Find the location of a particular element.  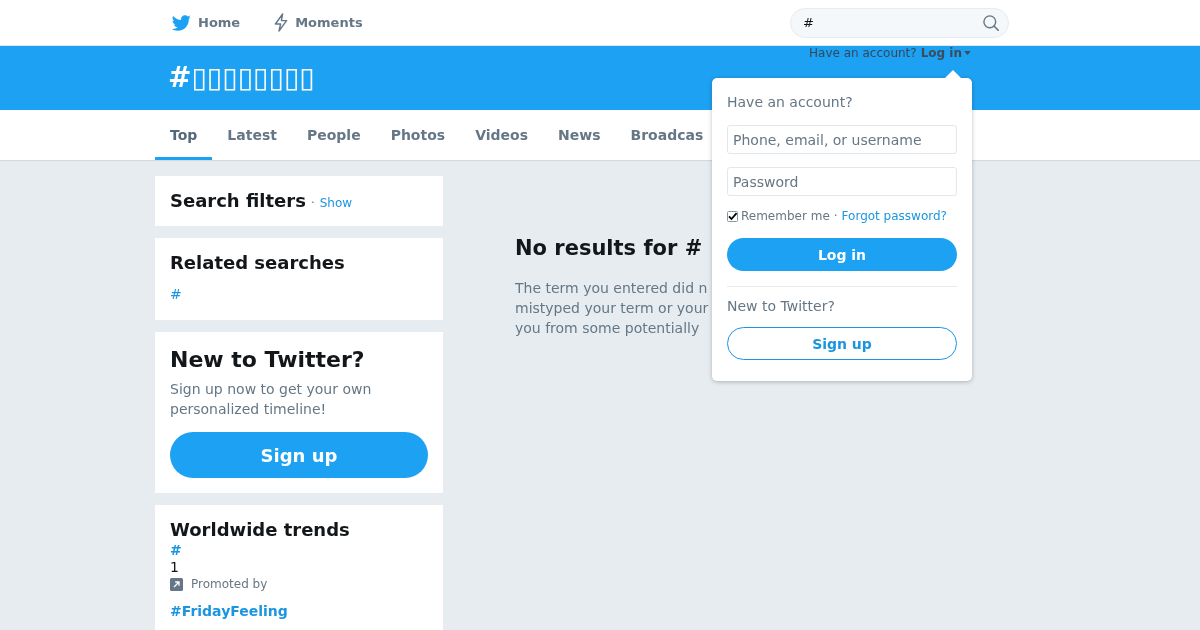

search-tab: People is located at coordinates (333, 135).